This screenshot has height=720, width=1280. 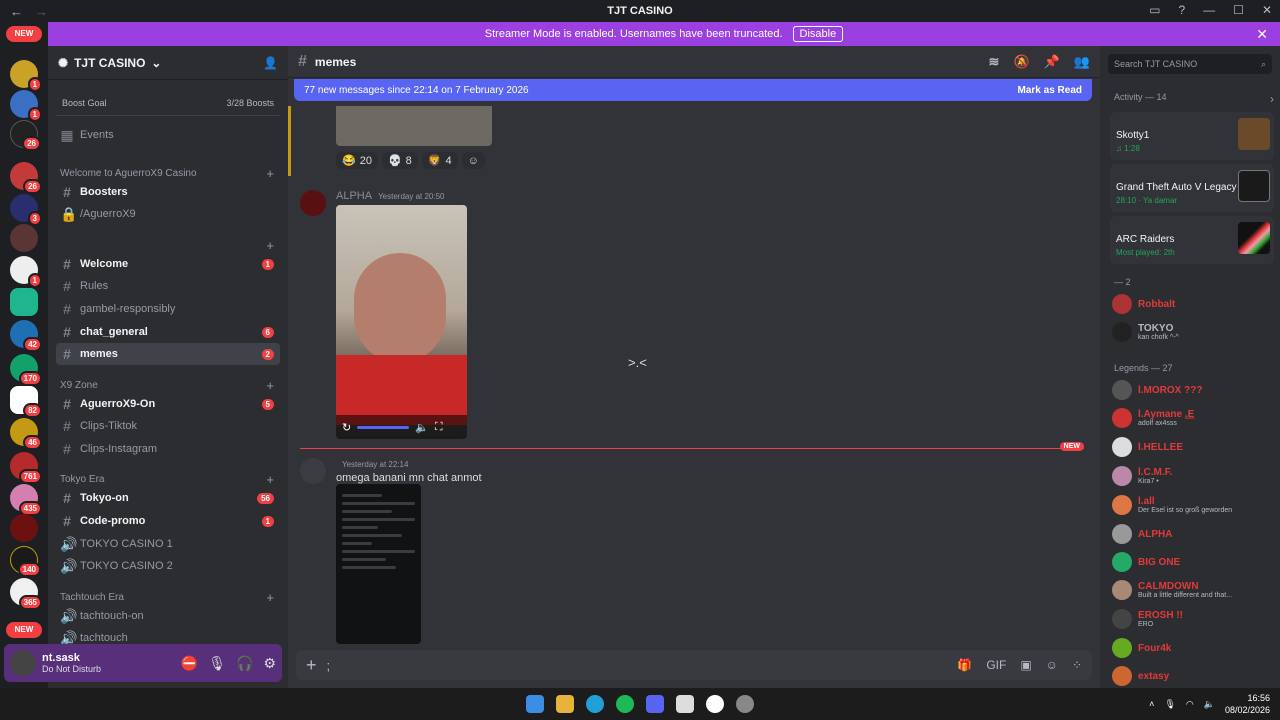 I want to click on volume-icon: 🔈, so click(x=422, y=427).